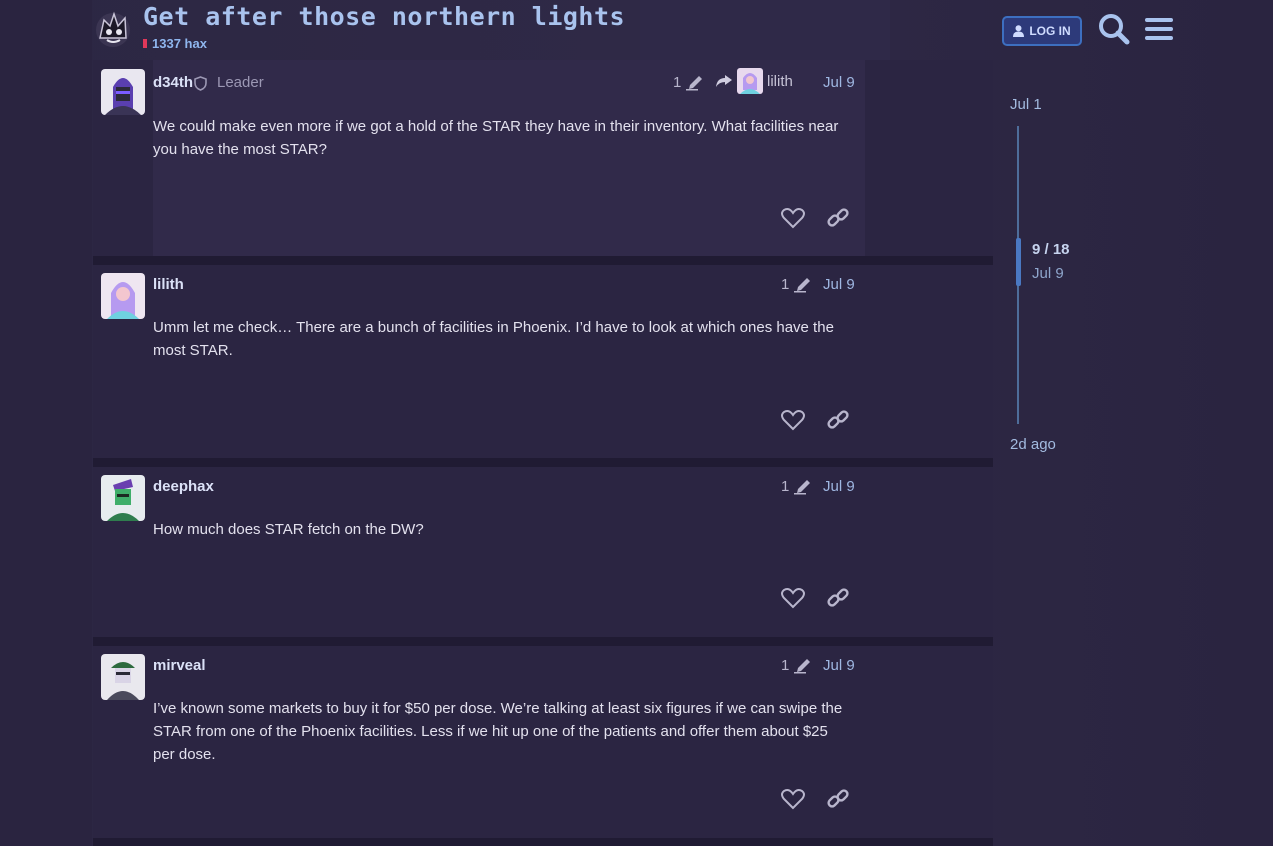 Image resolution: width=1273 pixels, height=846 pixels. What do you see at coordinates (145, 43) in the screenshot?
I see `category-color-swatch` at bounding box center [145, 43].